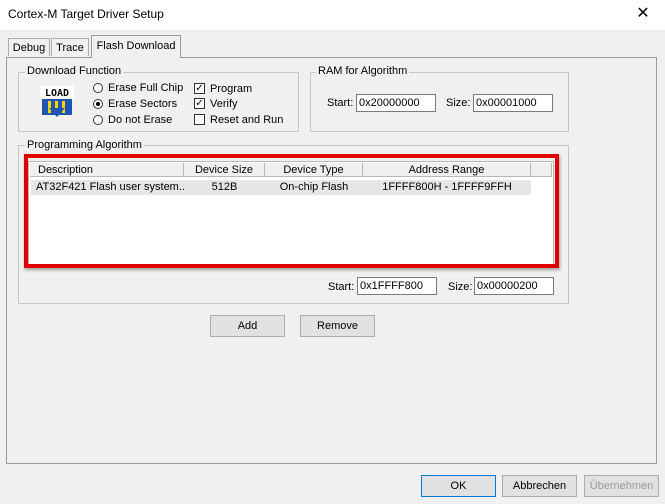 The width and height of the screenshot is (665, 504). What do you see at coordinates (396, 103) in the screenshot?
I see `ram-start-input: 0x20000000` at bounding box center [396, 103].